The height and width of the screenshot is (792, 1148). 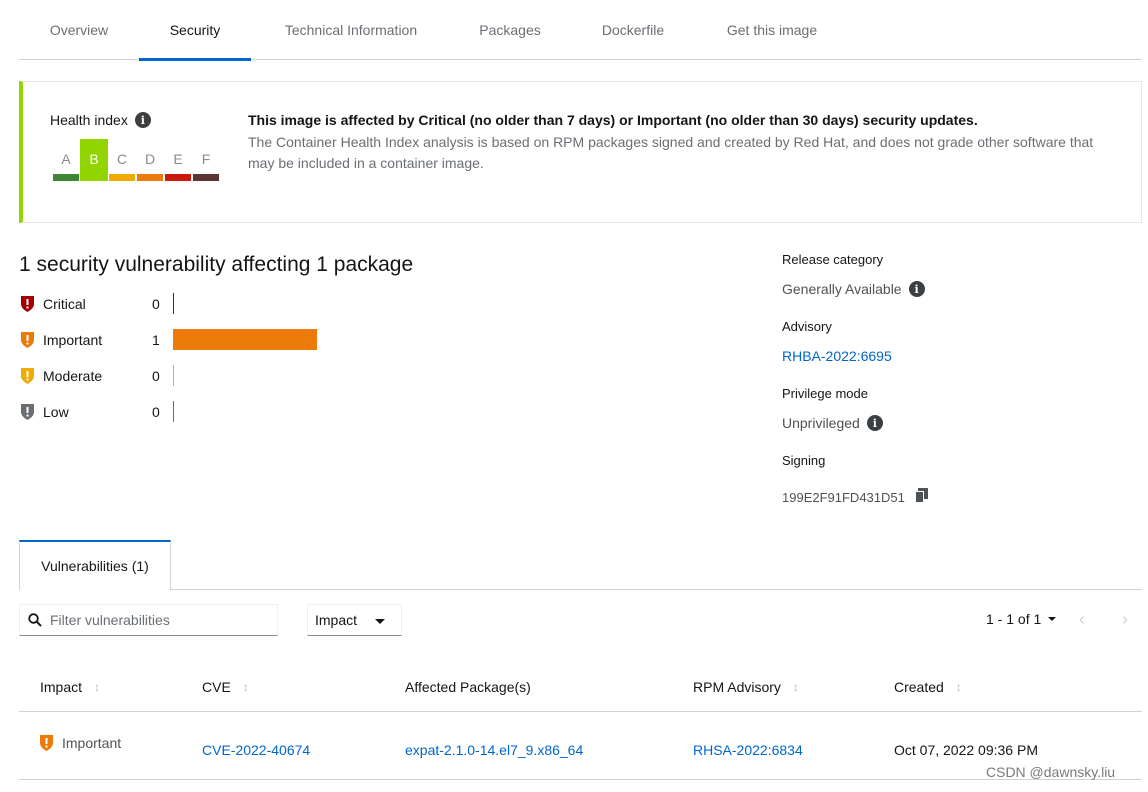 What do you see at coordinates (772, 30) in the screenshot?
I see `tab-get-this-image: Get this image` at bounding box center [772, 30].